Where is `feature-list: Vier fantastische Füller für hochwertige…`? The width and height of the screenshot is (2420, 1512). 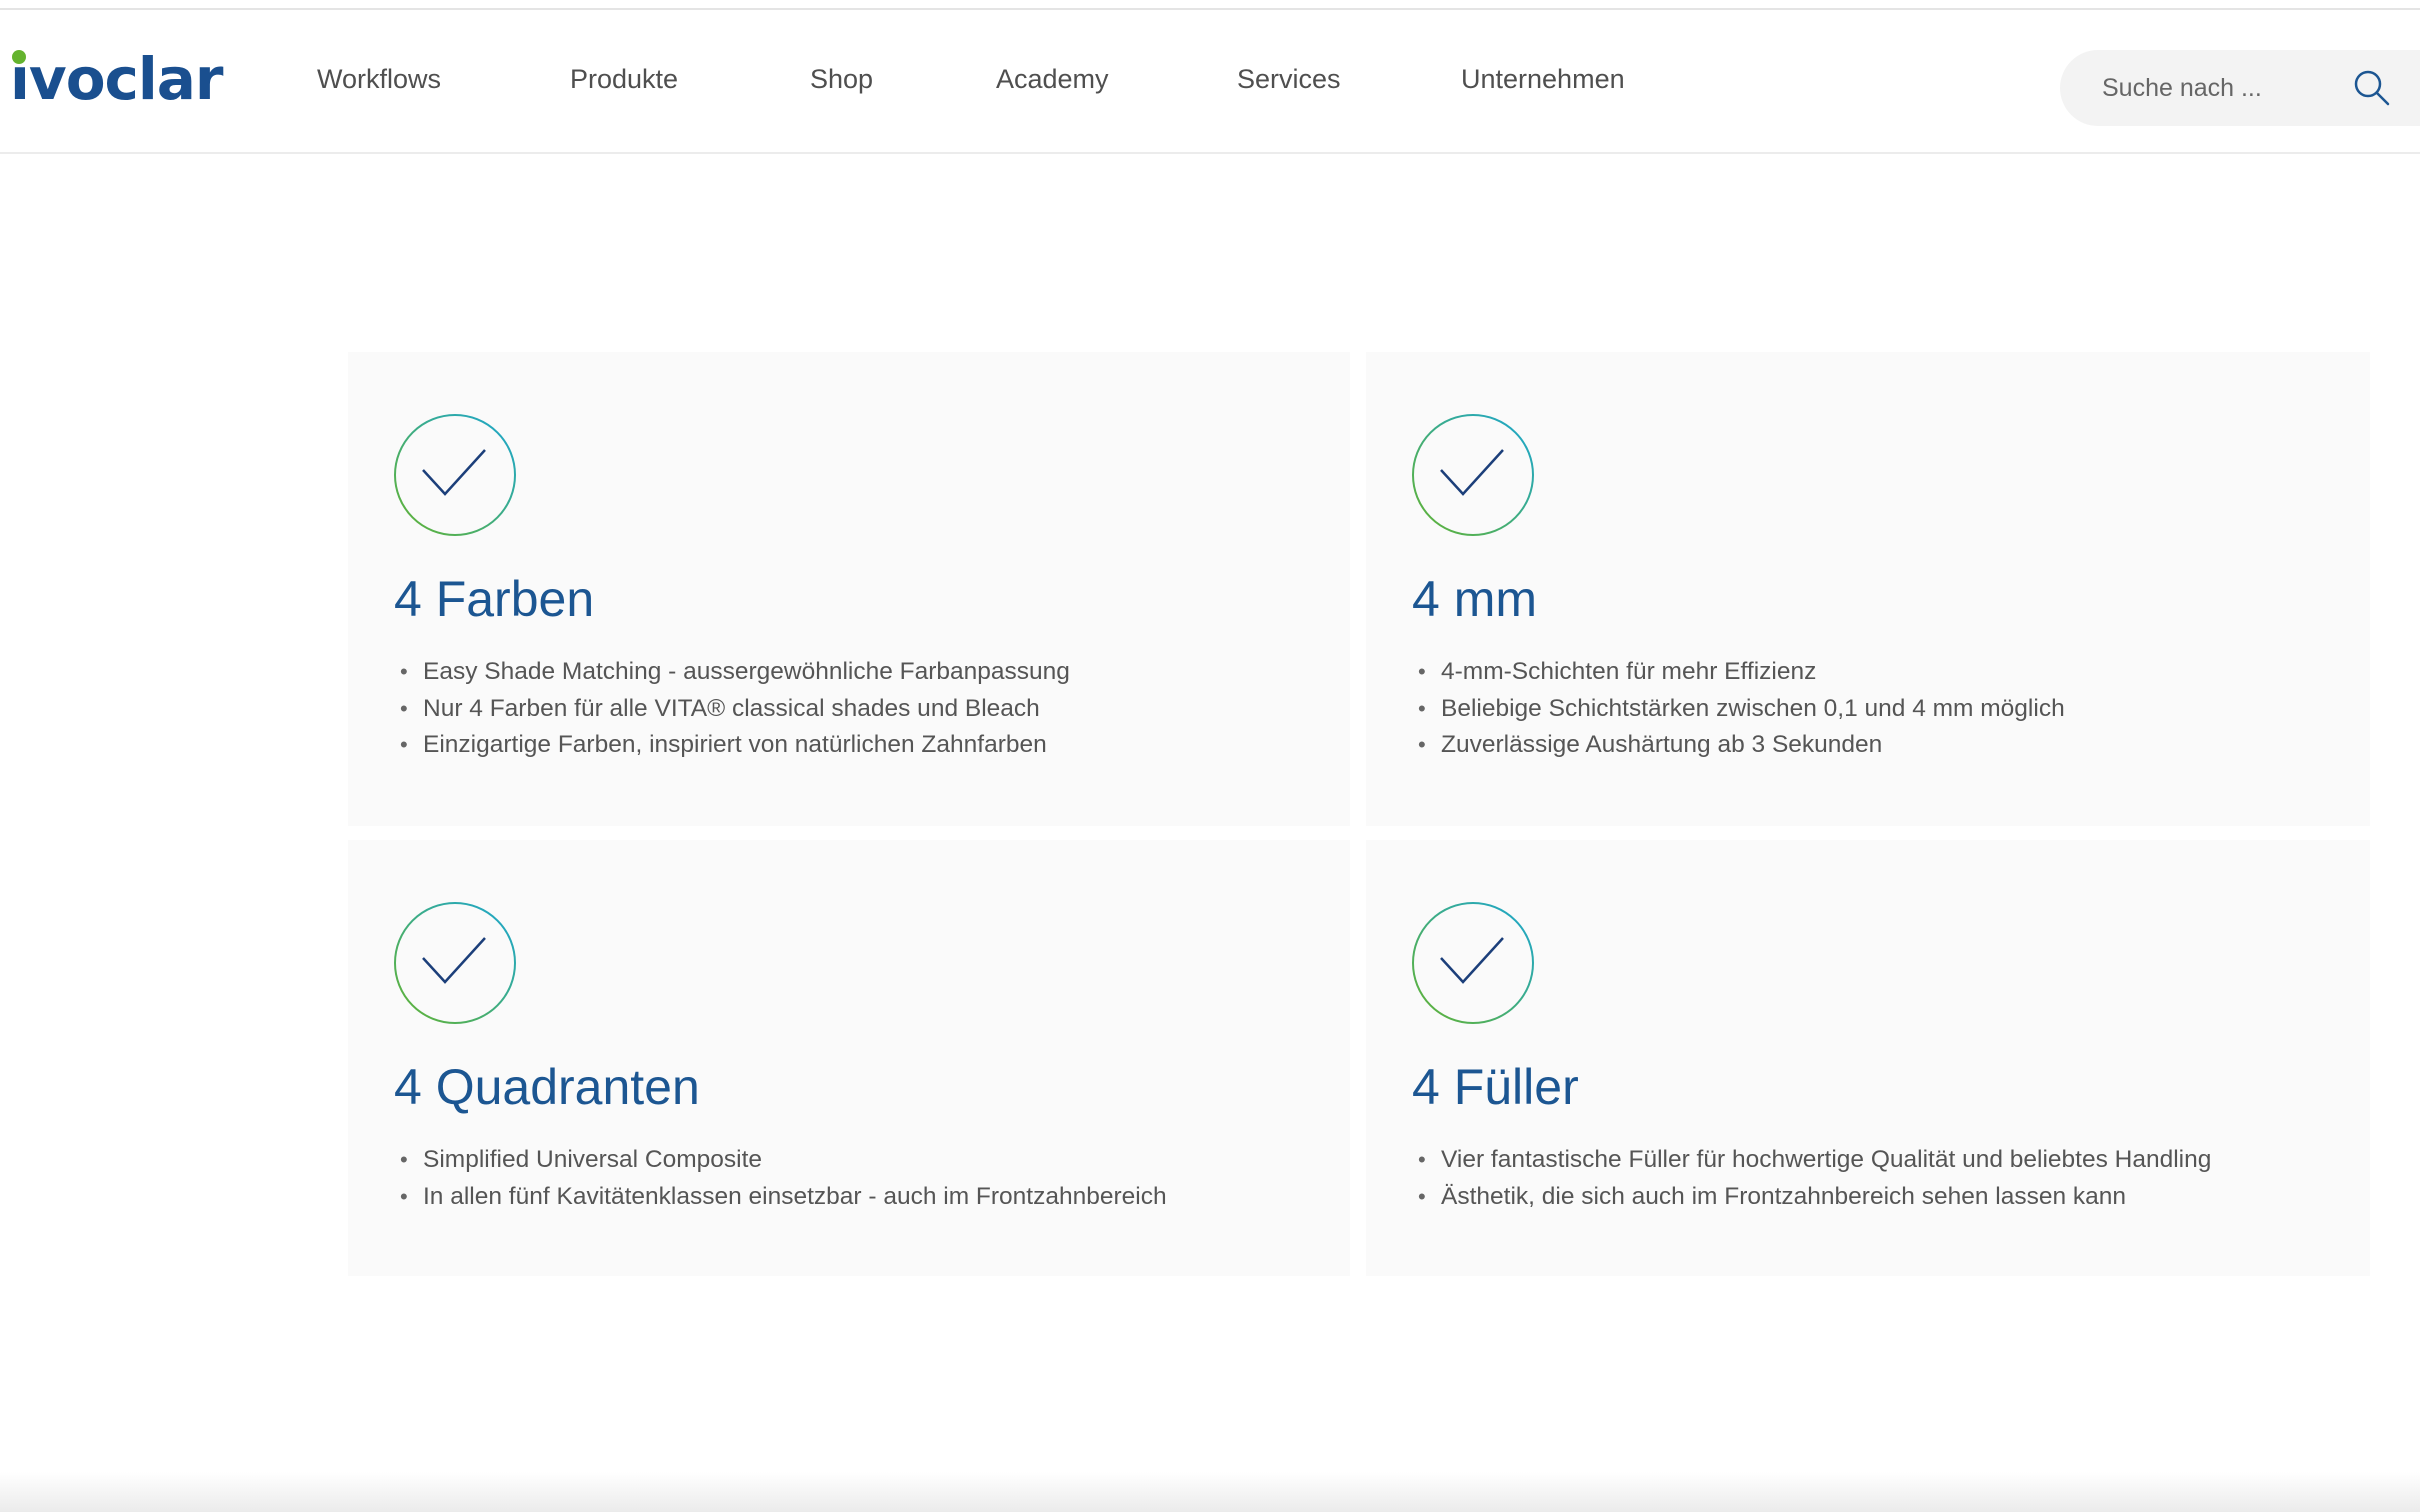
feature-list: Vier fantastische Füller für hochwertige… is located at coordinates (1811, 1178).